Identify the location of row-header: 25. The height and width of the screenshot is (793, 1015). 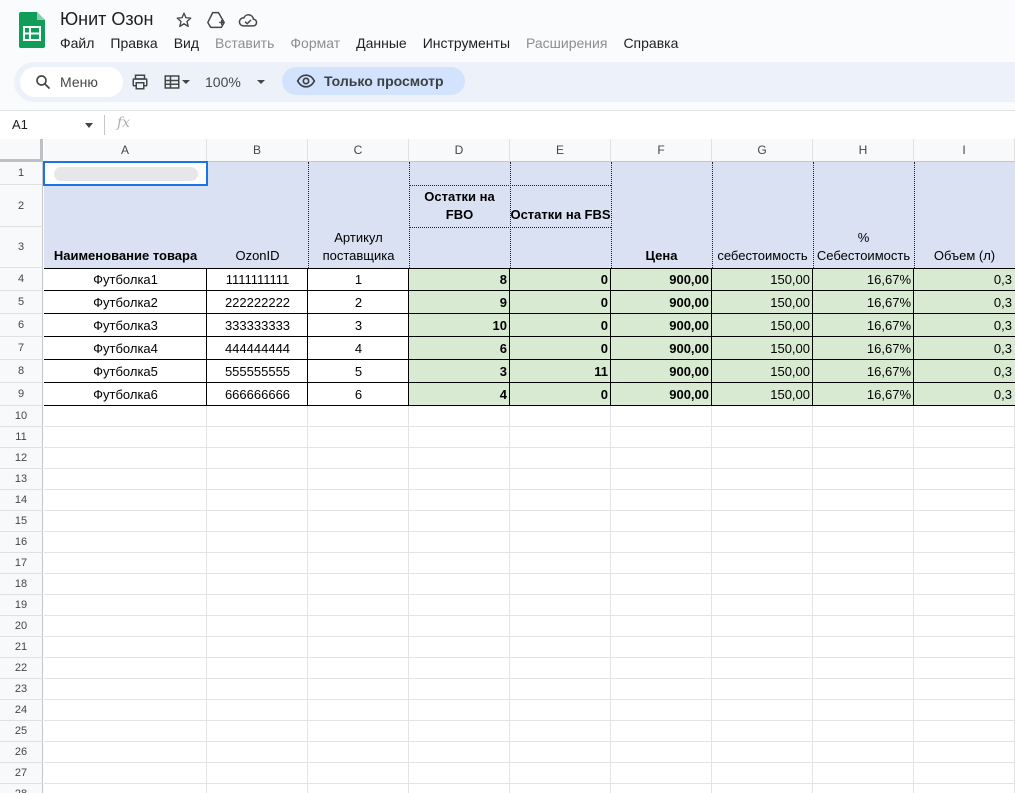
(21, 731).